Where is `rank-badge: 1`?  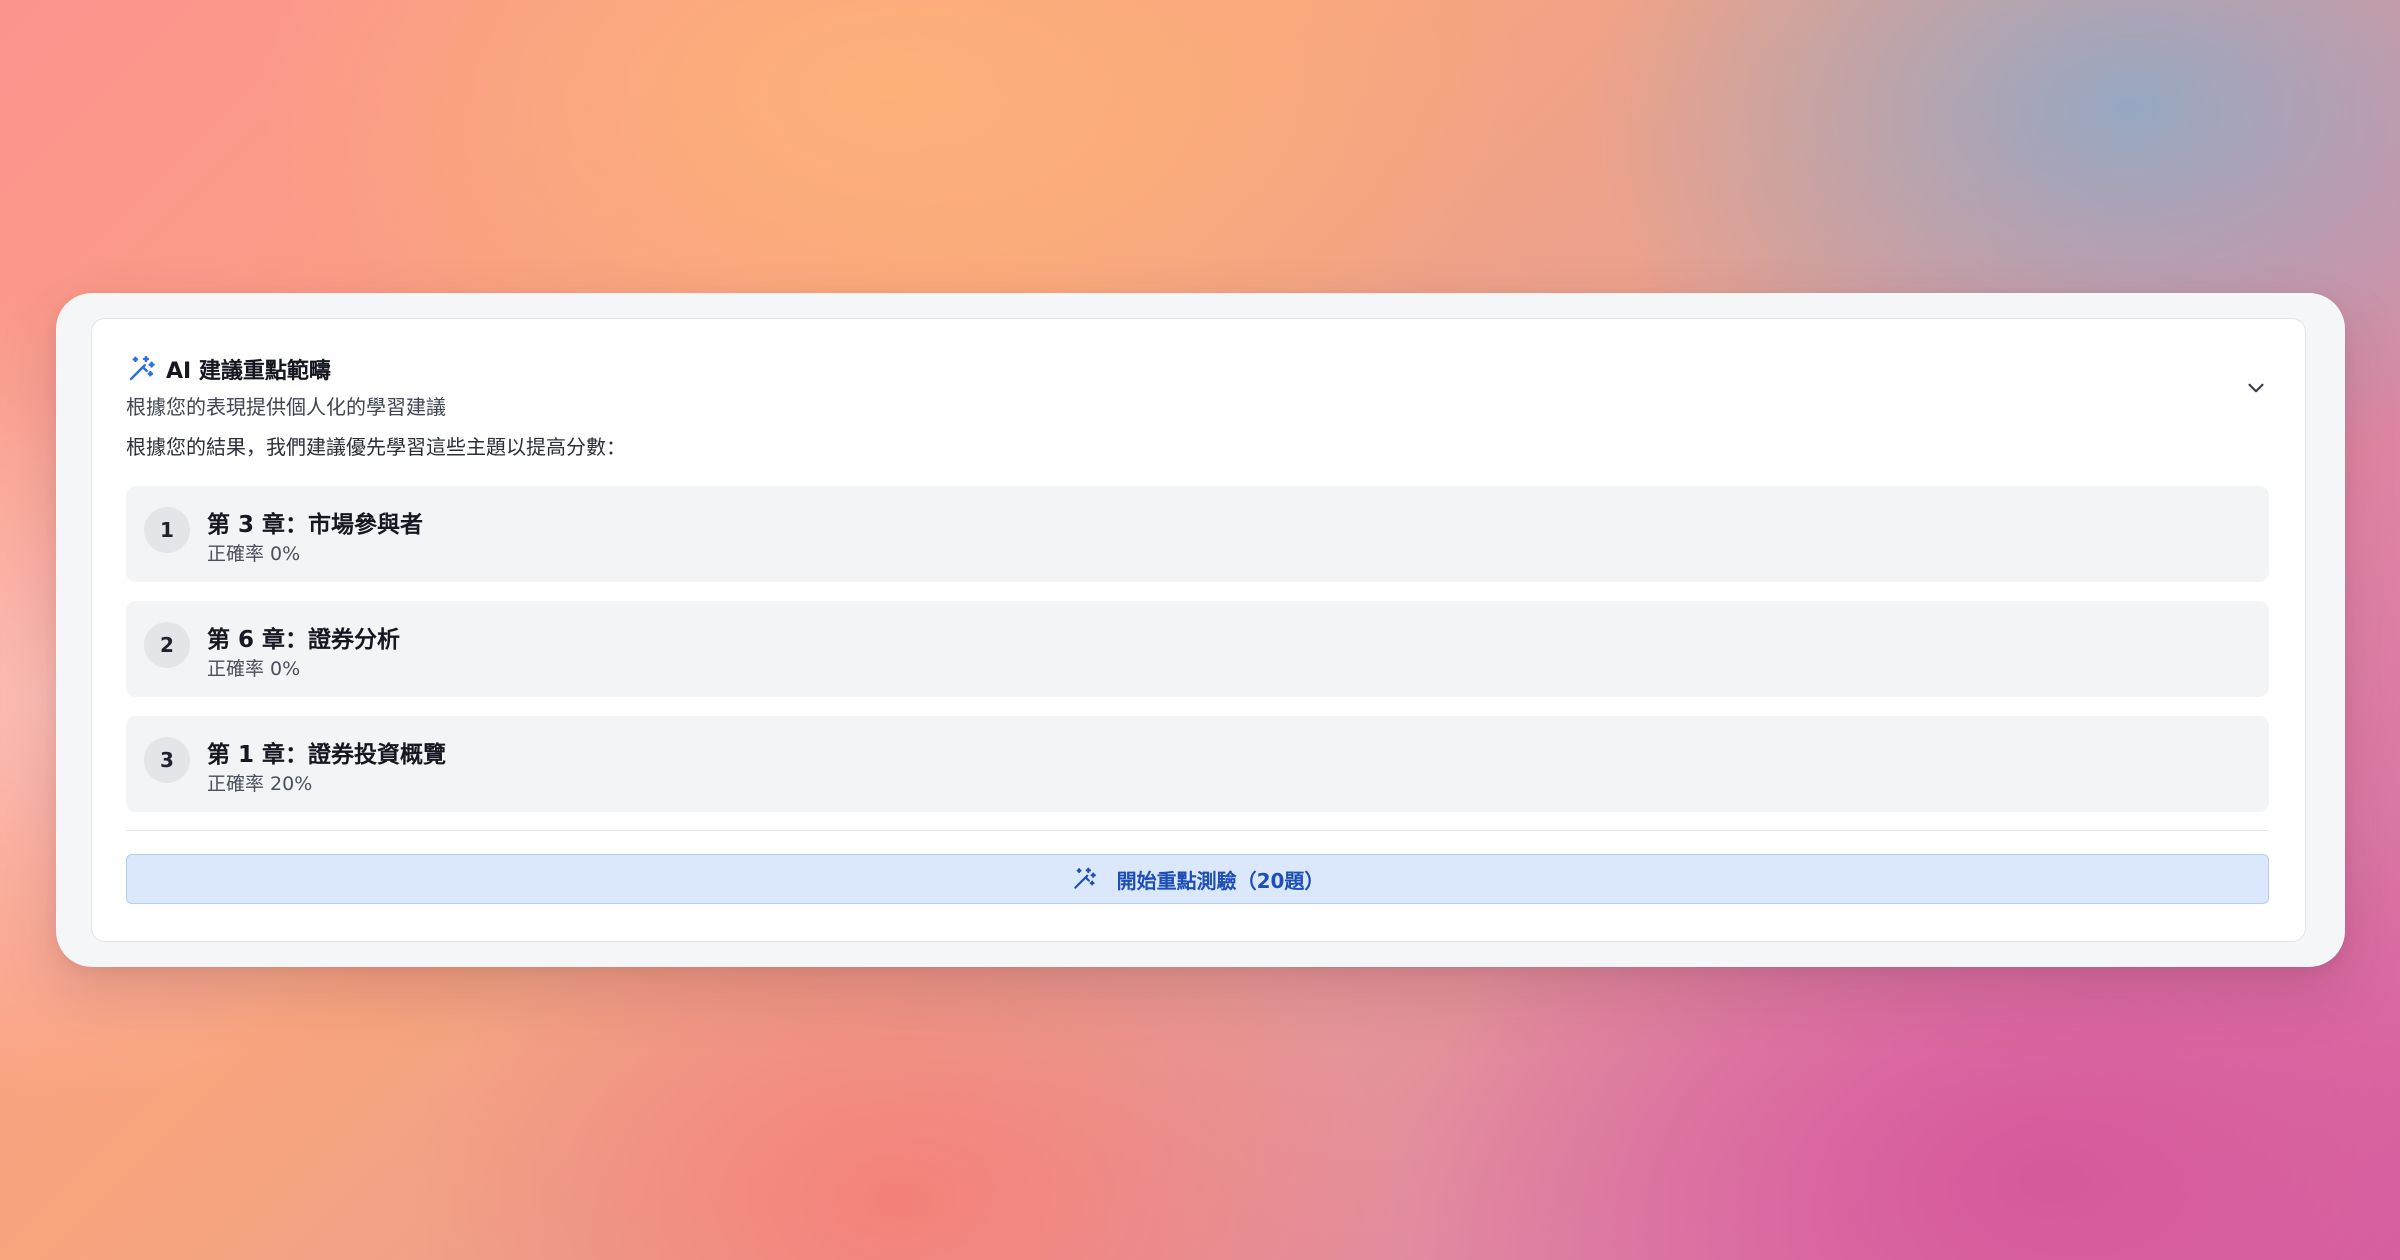 rank-badge: 1 is located at coordinates (167, 530).